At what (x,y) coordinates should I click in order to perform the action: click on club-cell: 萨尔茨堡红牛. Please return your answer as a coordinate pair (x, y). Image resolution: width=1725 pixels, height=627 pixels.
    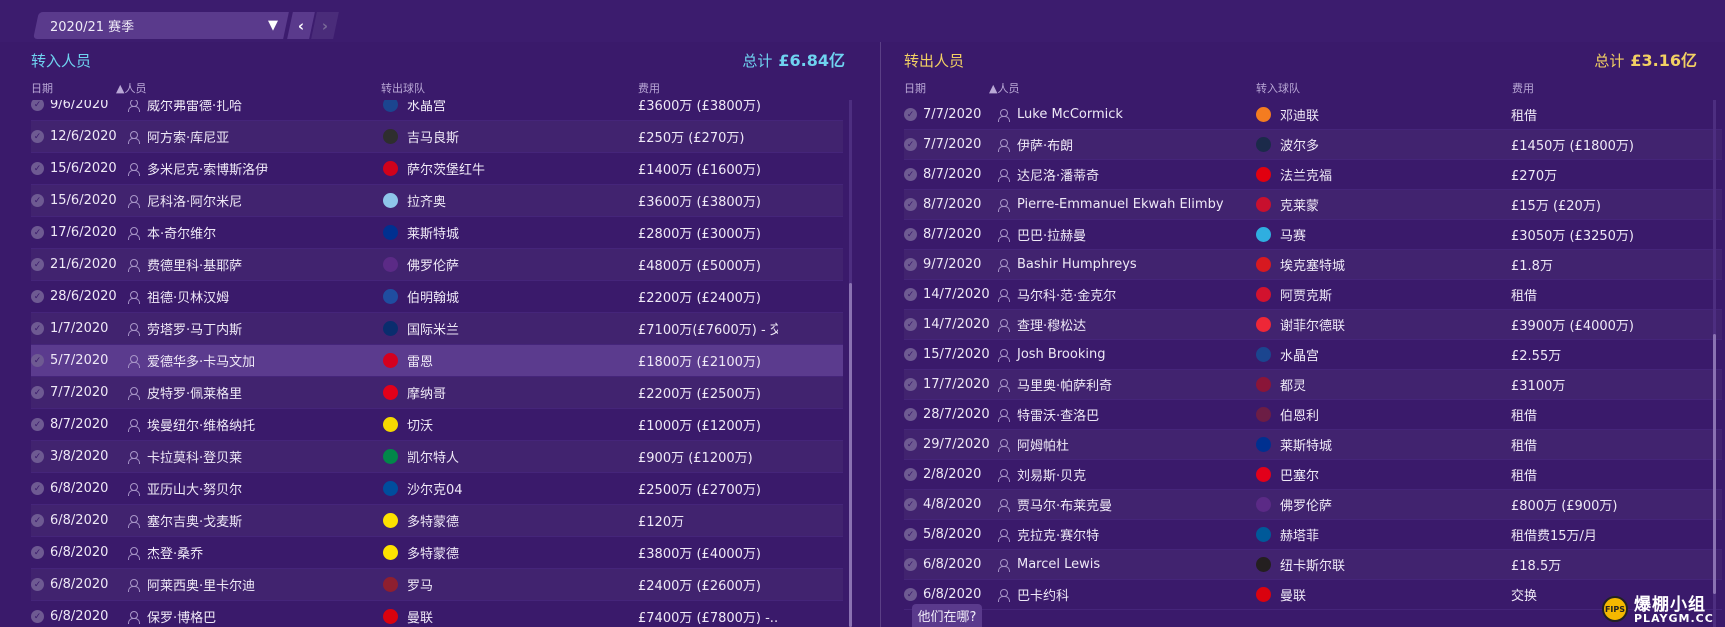
    Looking at the image, I should click on (434, 168).